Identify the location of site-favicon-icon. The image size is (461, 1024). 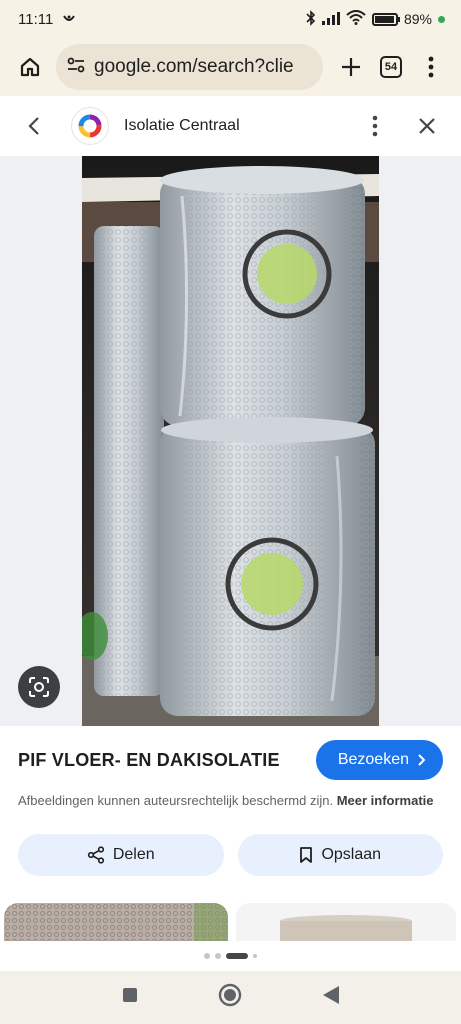
(90, 126).